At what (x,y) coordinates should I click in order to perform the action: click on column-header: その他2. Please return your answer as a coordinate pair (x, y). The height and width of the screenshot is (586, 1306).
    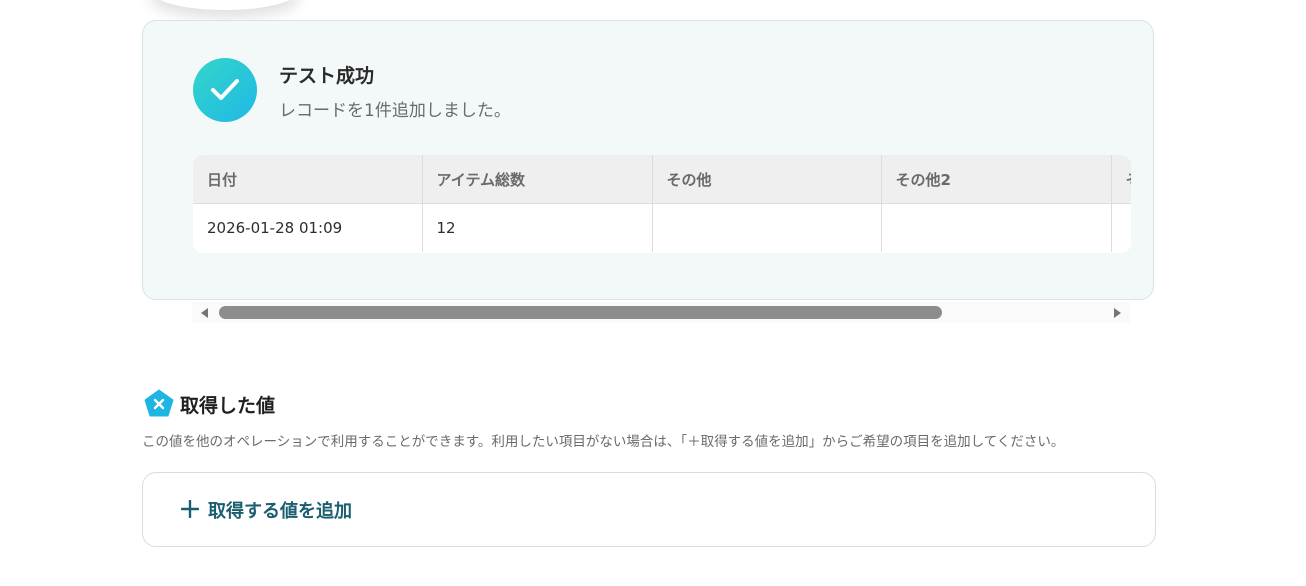
    Looking at the image, I should click on (996, 179).